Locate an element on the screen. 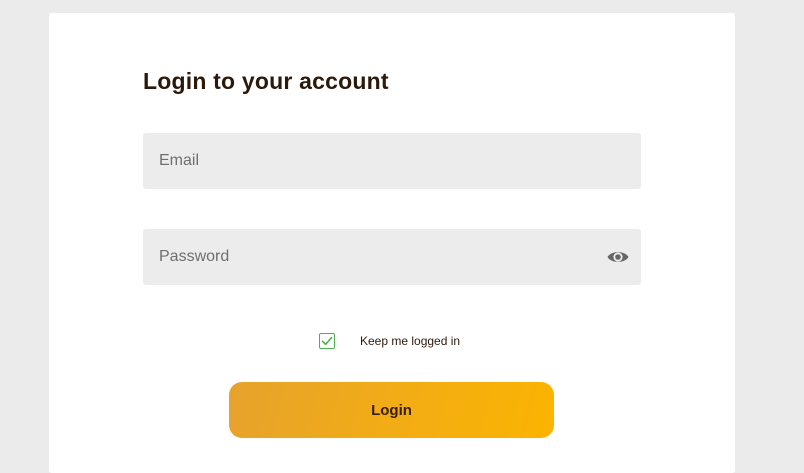 Image resolution: width=804 pixels, height=473 pixels. remember-me-label: Keep me logged in is located at coordinates (410, 341).